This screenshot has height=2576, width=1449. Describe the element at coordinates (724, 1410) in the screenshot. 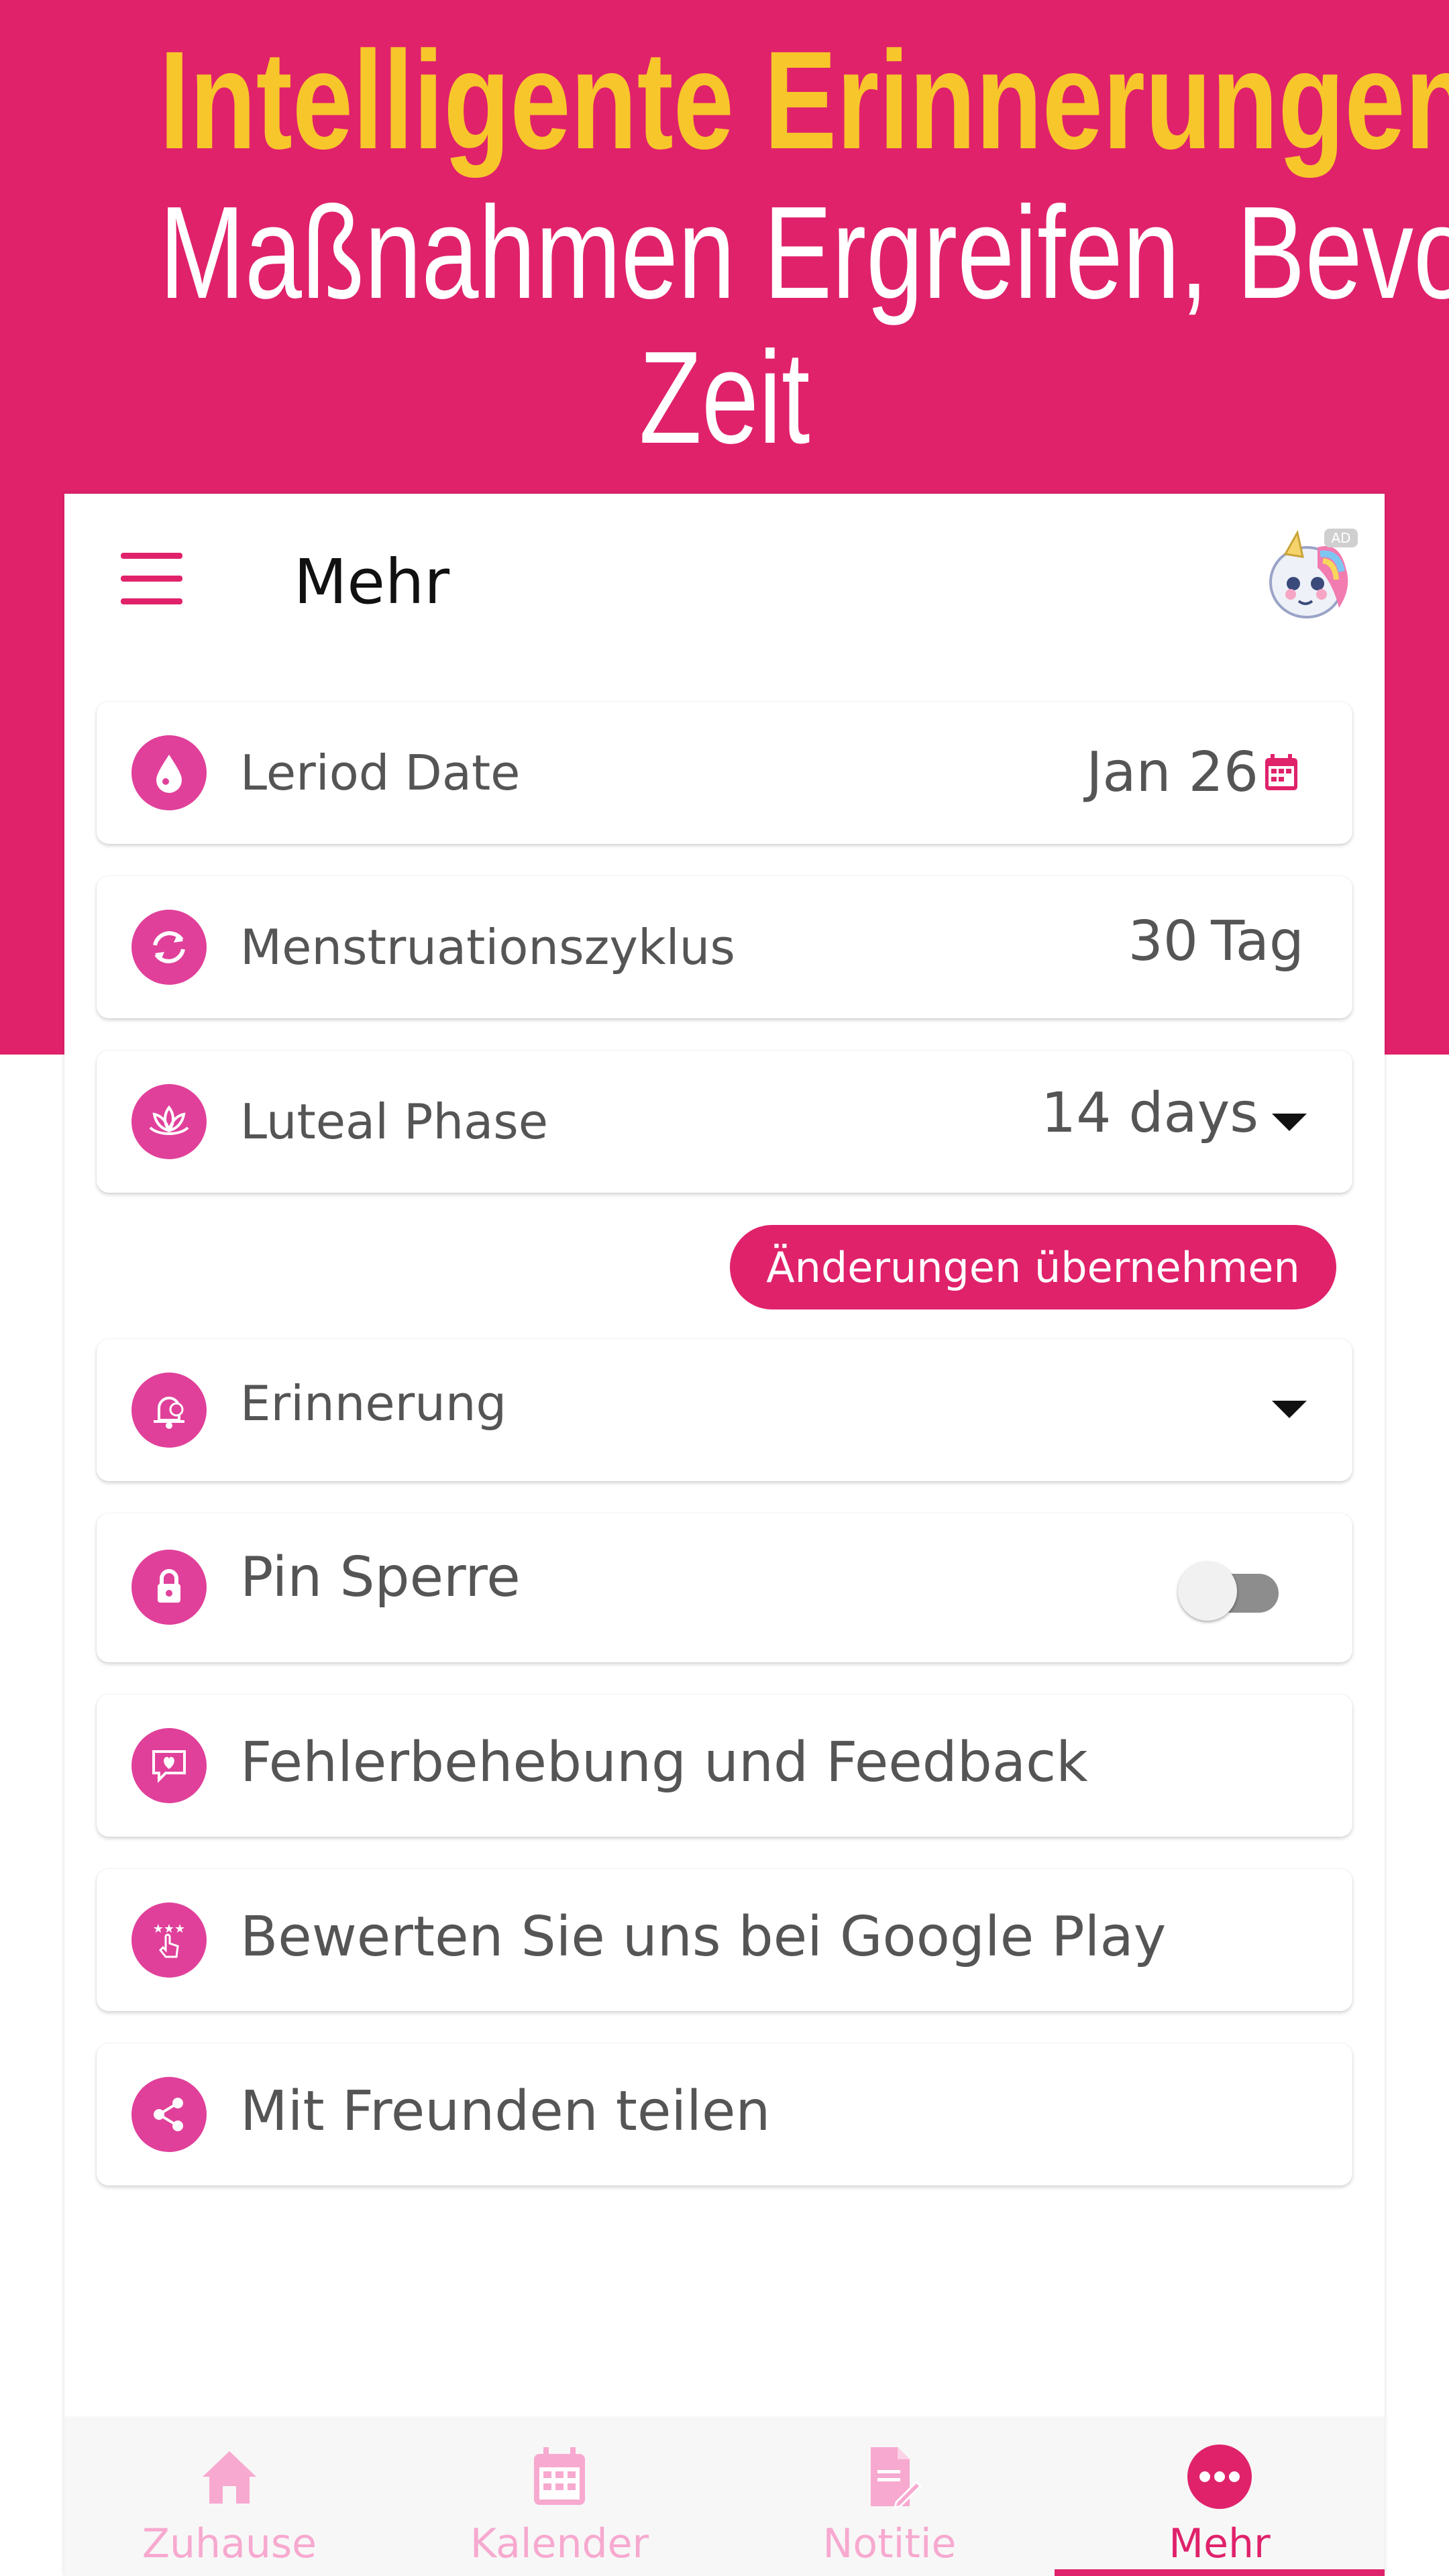

I see `reminder-row: Erinnerung` at that location.